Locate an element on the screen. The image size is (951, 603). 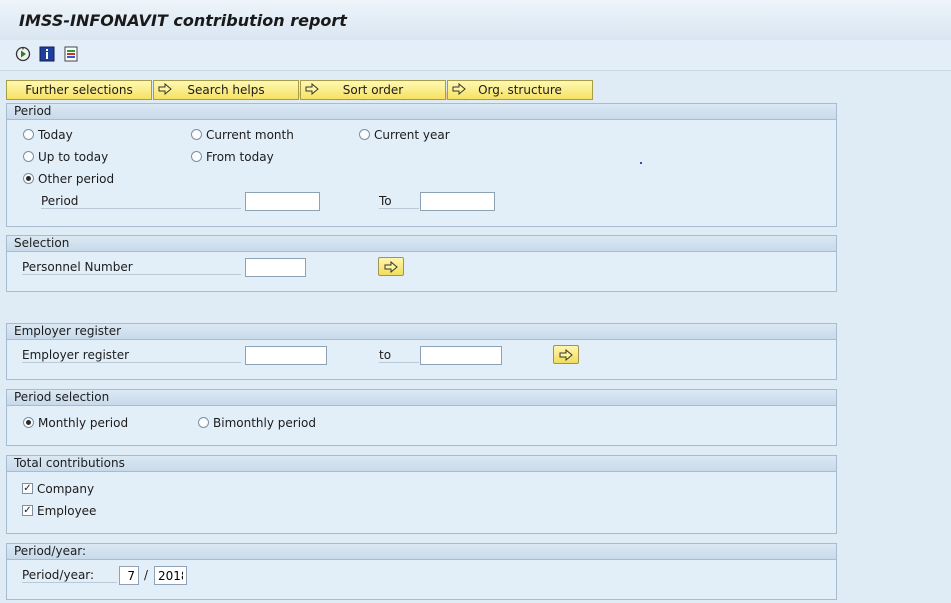
org-structure-label: Org. structure is located at coordinates (520, 90).